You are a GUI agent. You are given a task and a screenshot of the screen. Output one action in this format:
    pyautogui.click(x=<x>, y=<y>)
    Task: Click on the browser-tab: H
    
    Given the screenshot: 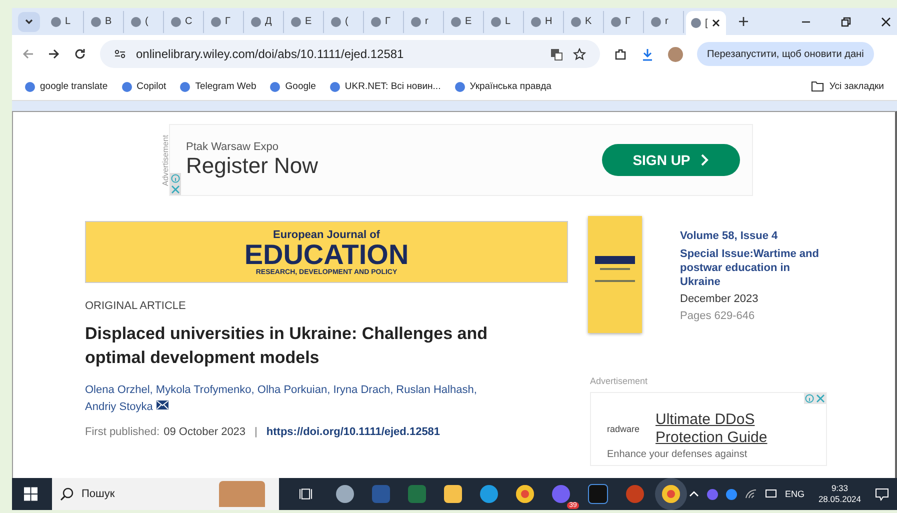 What is the action you would take?
    pyautogui.click(x=545, y=21)
    